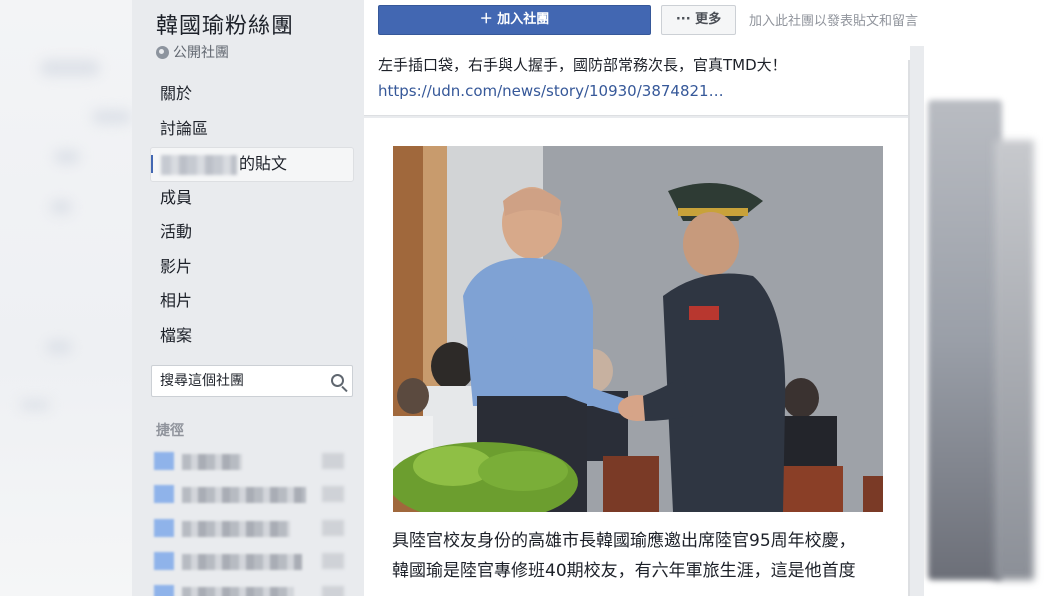 The width and height of the screenshot is (1060, 596). Describe the element at coordinates (337, 380) in the screenshot. I see `search-icon` at that location.